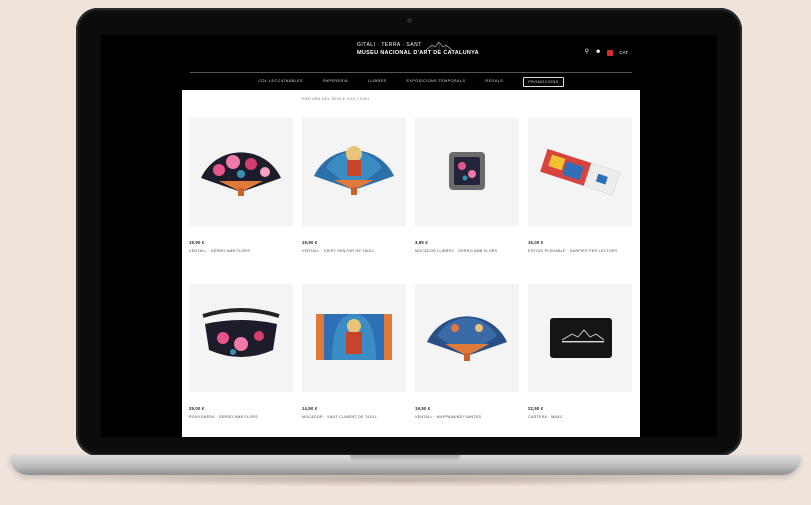  I want to click on product-price: 29,00 €, so click(197, 408).